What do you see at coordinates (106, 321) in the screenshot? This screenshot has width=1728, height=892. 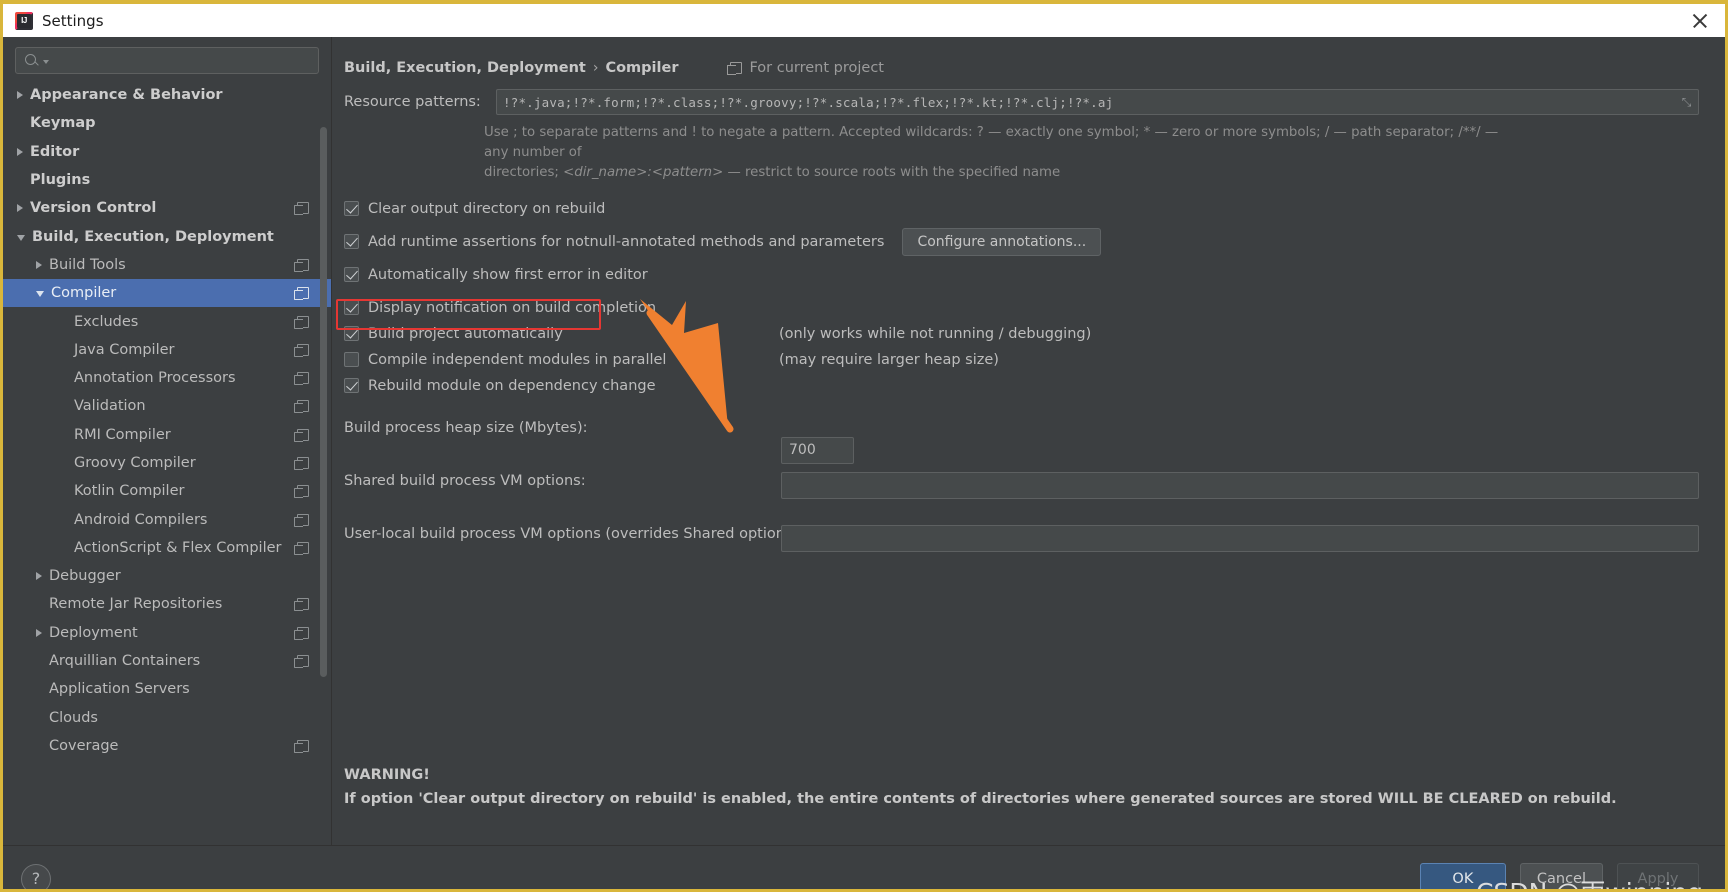 I see `sidebar-item-label: Excludes` at bounding box center [106, 321].